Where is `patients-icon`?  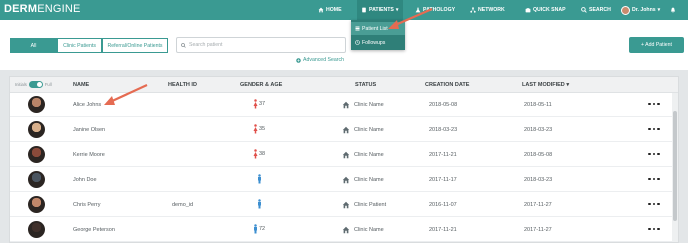 patients-icon is located at coordinates (364, 10).